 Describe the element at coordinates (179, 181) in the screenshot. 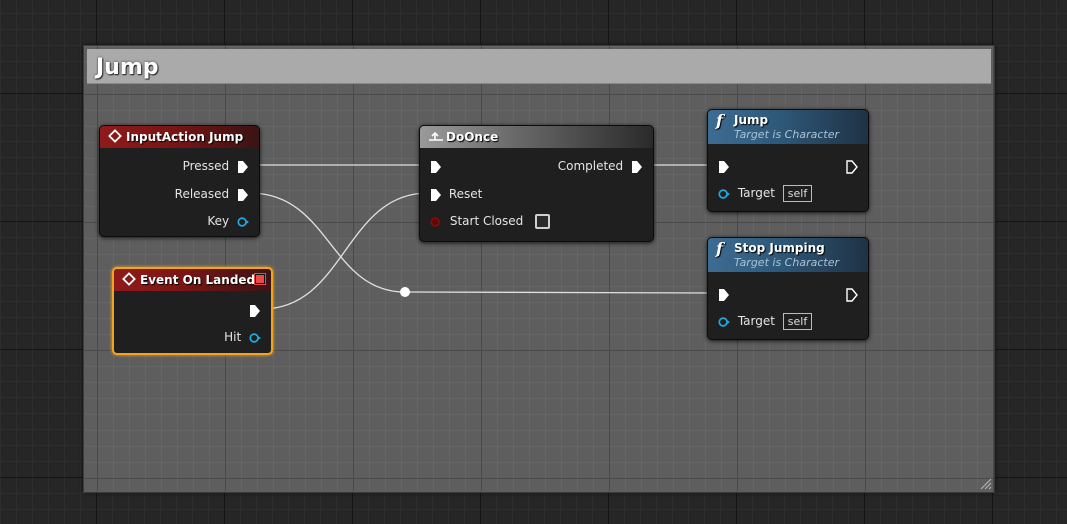

I see `node-inputaction-jump: InputAction Jump Pressed Released Key` at that location.